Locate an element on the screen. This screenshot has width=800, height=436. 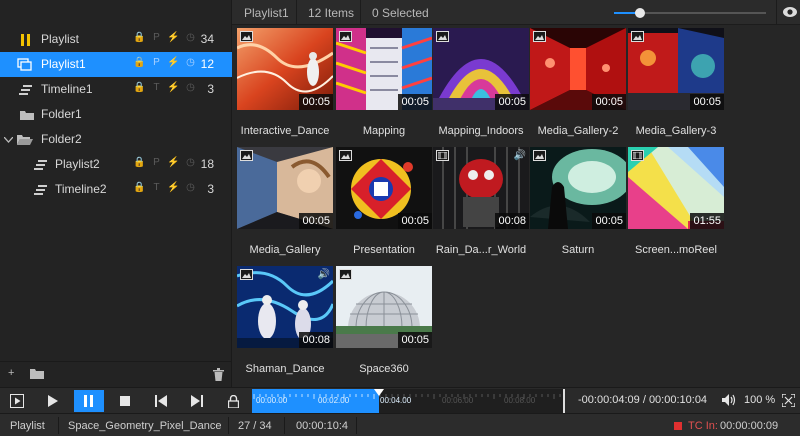
sidebar-item-folder2: Folder2 is located at coordinates (116, 139).